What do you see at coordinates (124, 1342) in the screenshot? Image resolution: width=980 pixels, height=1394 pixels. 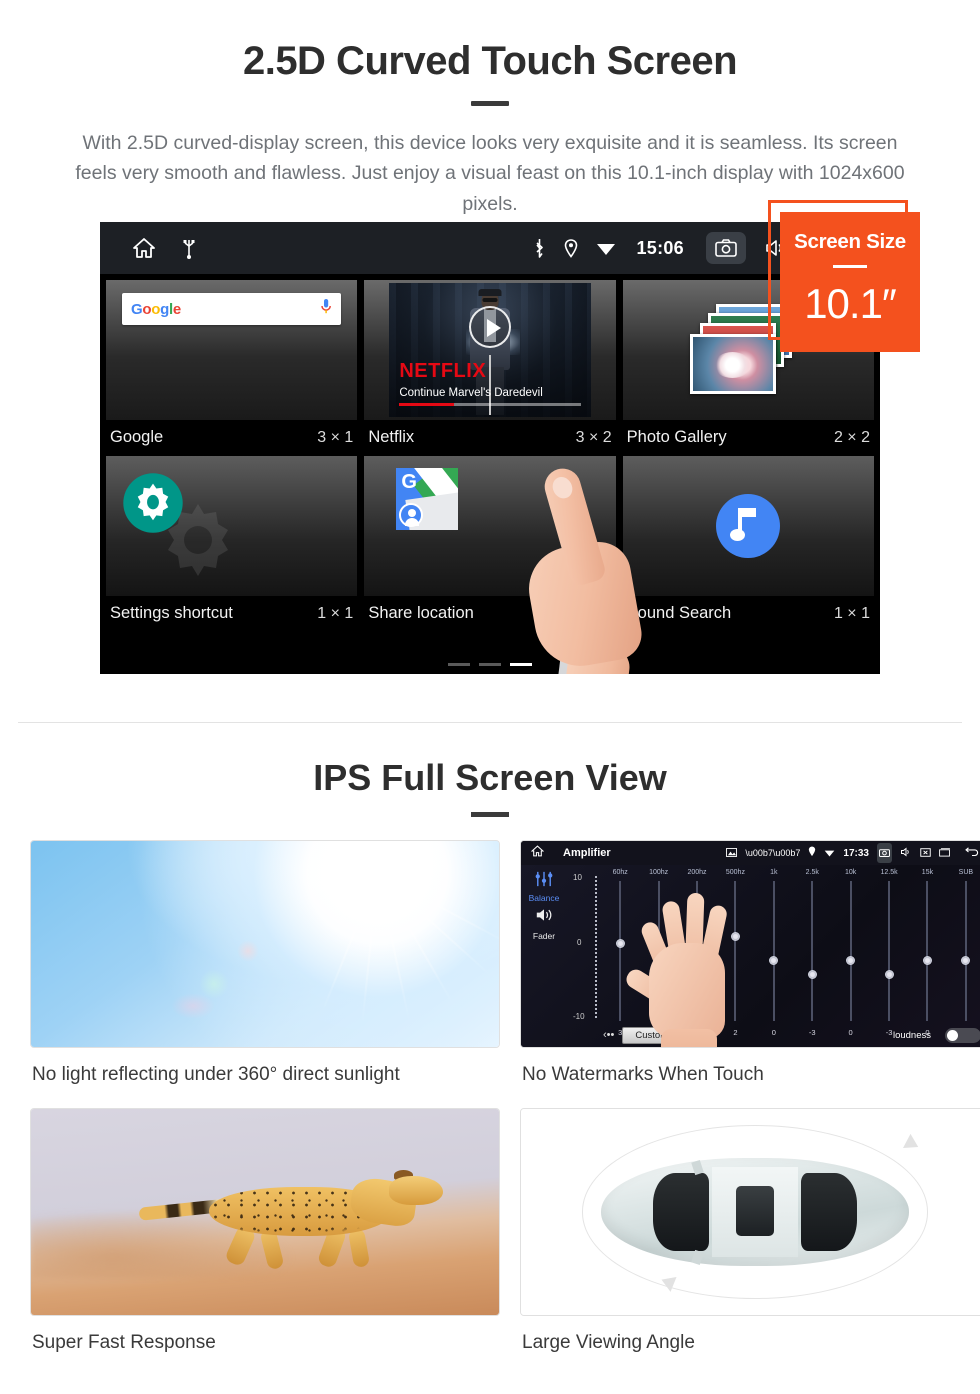 I see `feature-caption: Super Fast Response` at bounding box center [124, 1342].